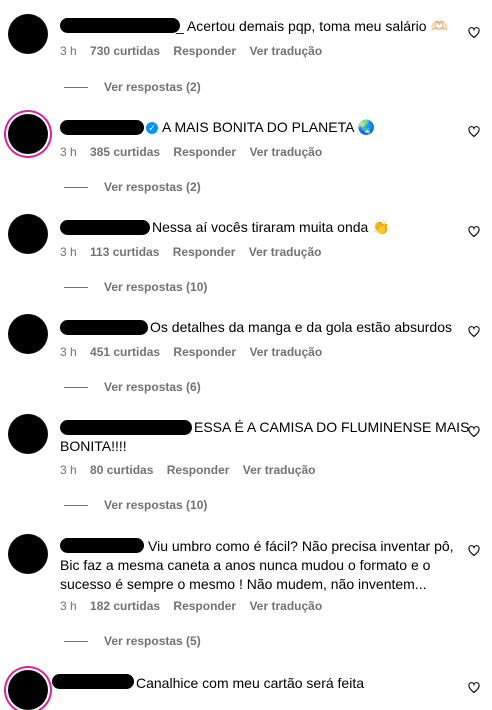 The height and width of the screenshot is (710, 492). I want to click on likes-count: 182 curtidas, so click(125, 606).